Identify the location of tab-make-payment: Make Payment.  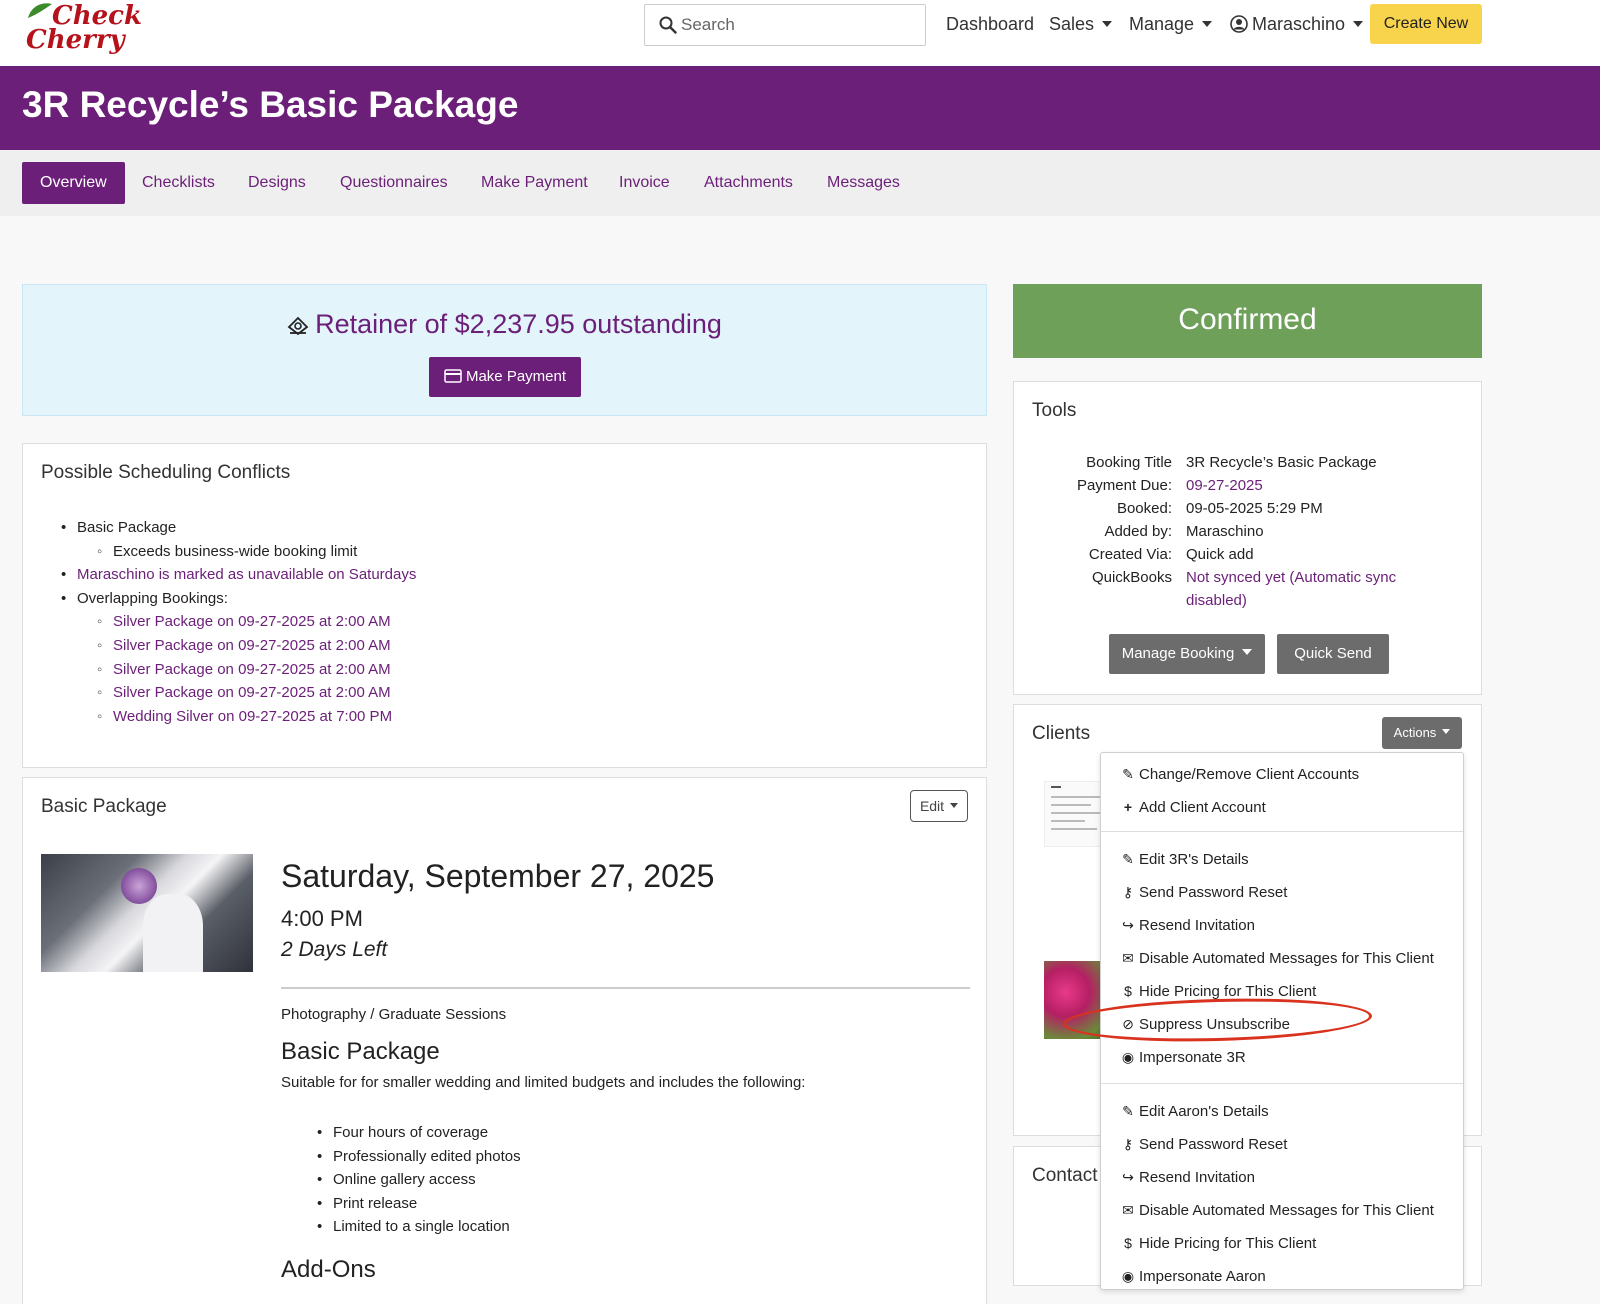
(534, 183).